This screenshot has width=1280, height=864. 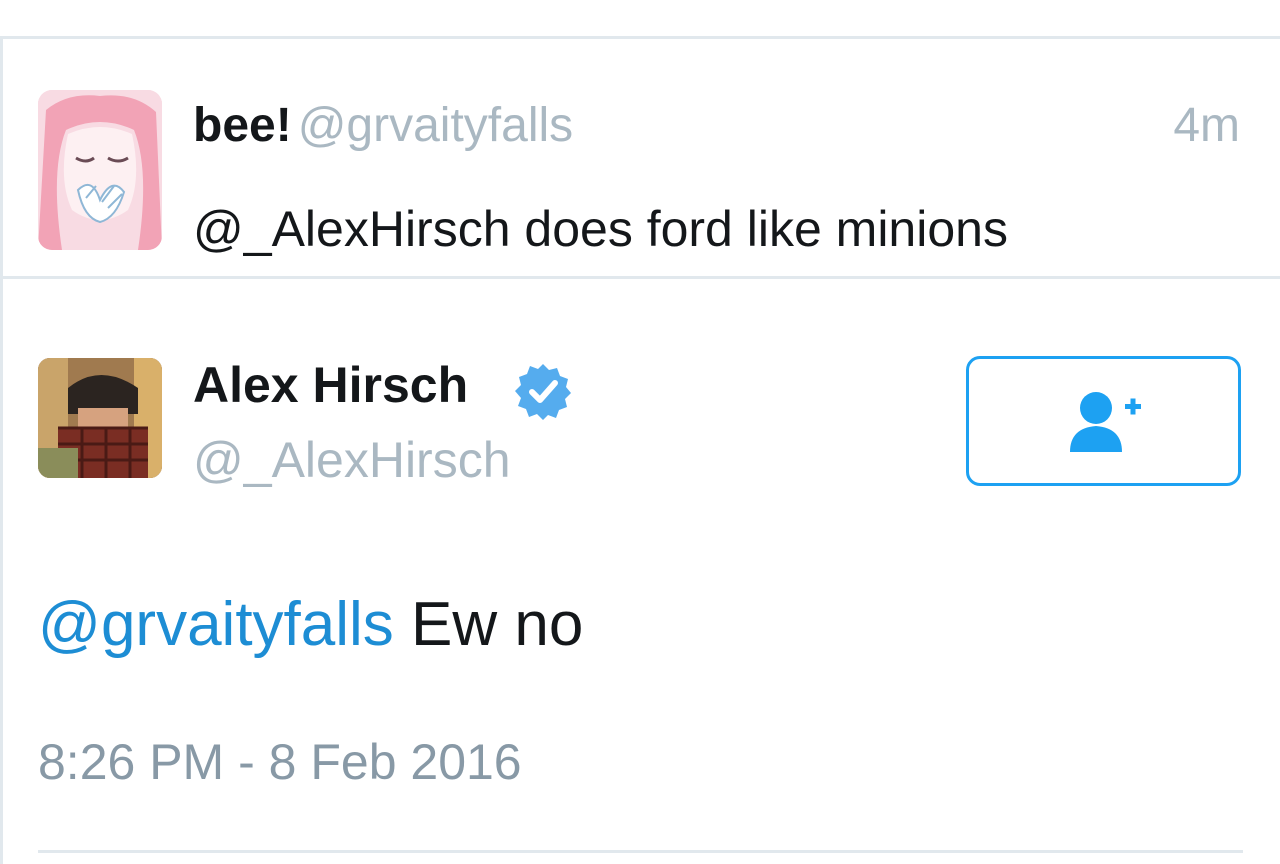 I want to click on verified-badge-icon, so click(x=543, y=392).